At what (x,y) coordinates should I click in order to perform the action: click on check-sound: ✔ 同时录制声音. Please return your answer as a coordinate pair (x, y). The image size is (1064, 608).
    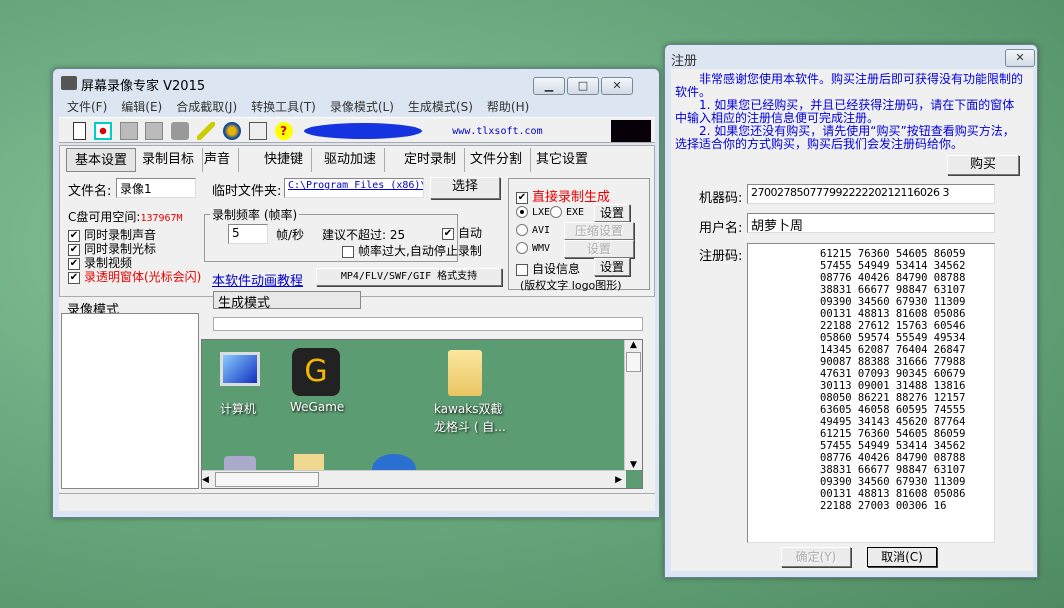
    Looking at the image, I should click on (134, 235).